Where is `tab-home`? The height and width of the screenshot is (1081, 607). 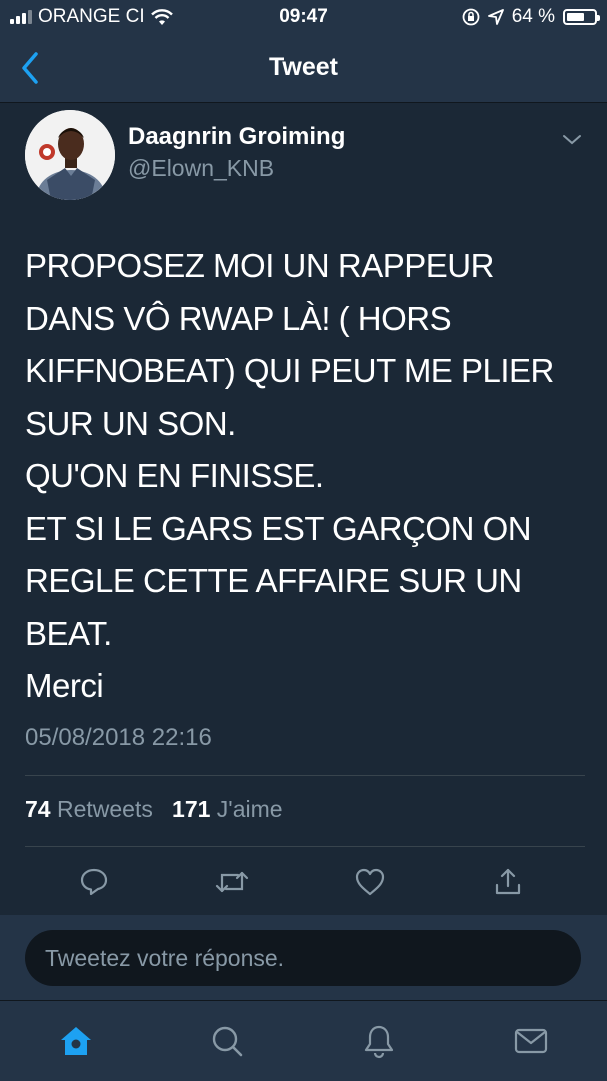
tab-home is located at coordinates (76, 1041).